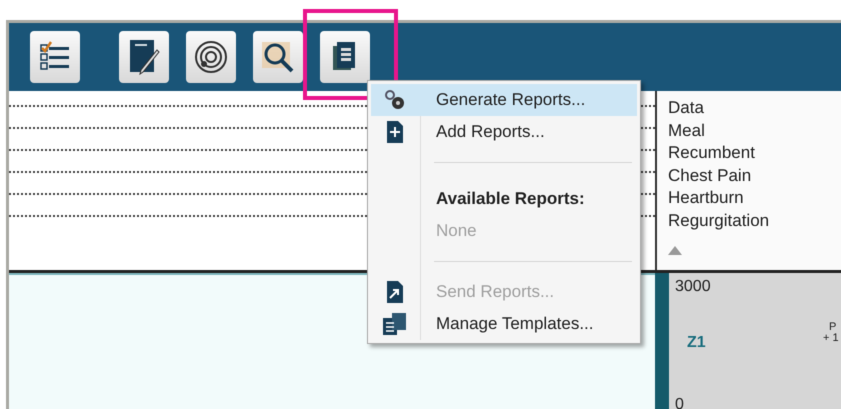 This screenshot has height=409, width=841. What do you see at coordinates (679, 403) in the screenshot?
I see `axis-min-label: 0` at bounding box center [679, 403].